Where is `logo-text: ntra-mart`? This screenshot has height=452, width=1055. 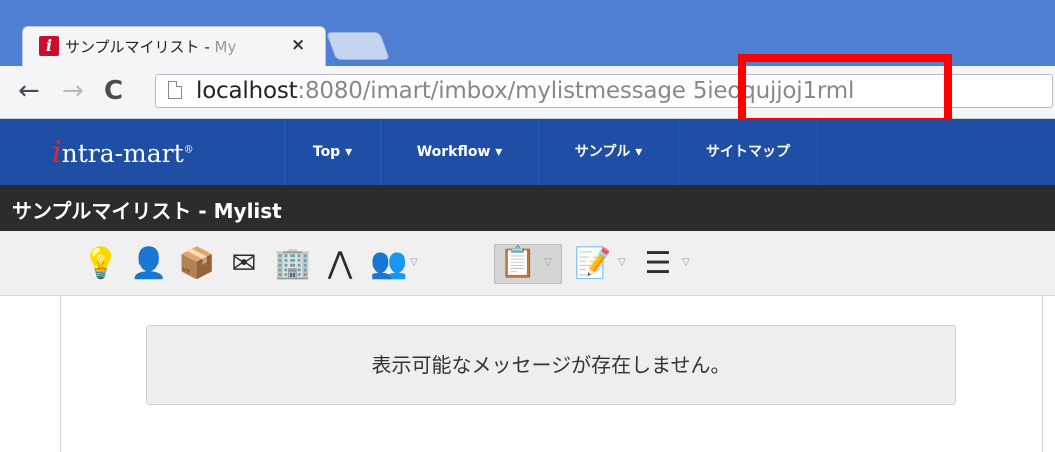 logo-text: ntra-mart is located at coordinates (122, 153).